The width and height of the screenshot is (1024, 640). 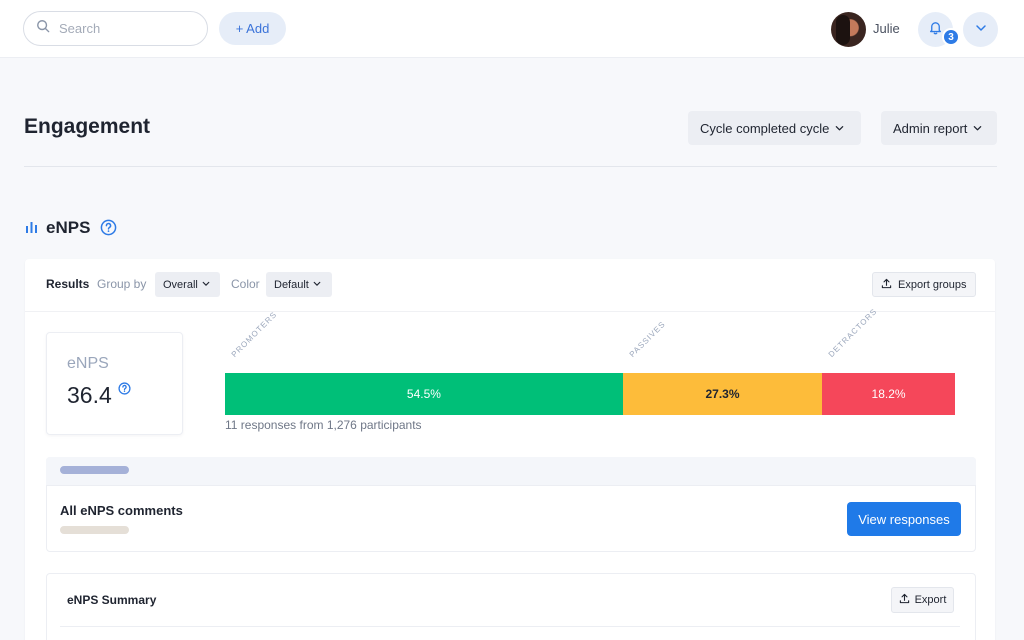 What do you see at coordinates (930, 128) in the screenshot?
I see `report-dropdown-label: Admin report` at bounding box center [930, 128].